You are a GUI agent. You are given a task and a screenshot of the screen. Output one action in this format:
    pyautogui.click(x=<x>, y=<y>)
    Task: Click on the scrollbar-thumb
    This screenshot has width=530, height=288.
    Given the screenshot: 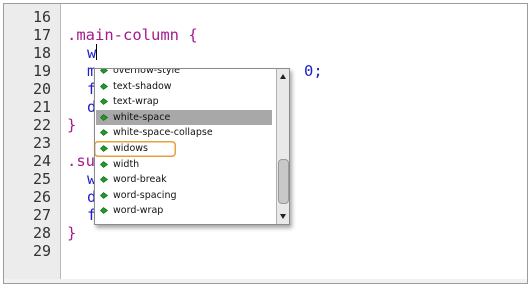 What is the action you would take?
    pyautogui.click(x=283, y=181)
    